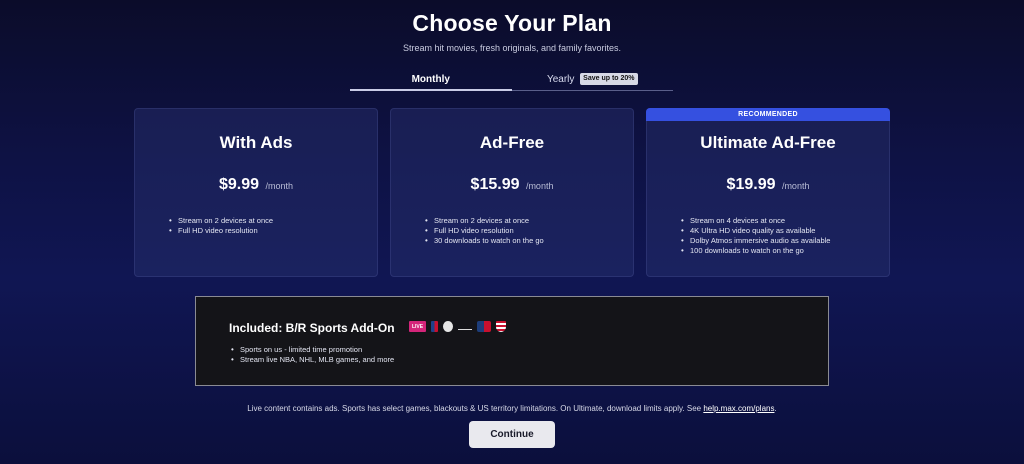 The height and width of the screenshot is (464, 1024). Describe the element at coordinates (768, 114) in the screenshot. I see `recommended-badge: RECOMMENDED` at that location.